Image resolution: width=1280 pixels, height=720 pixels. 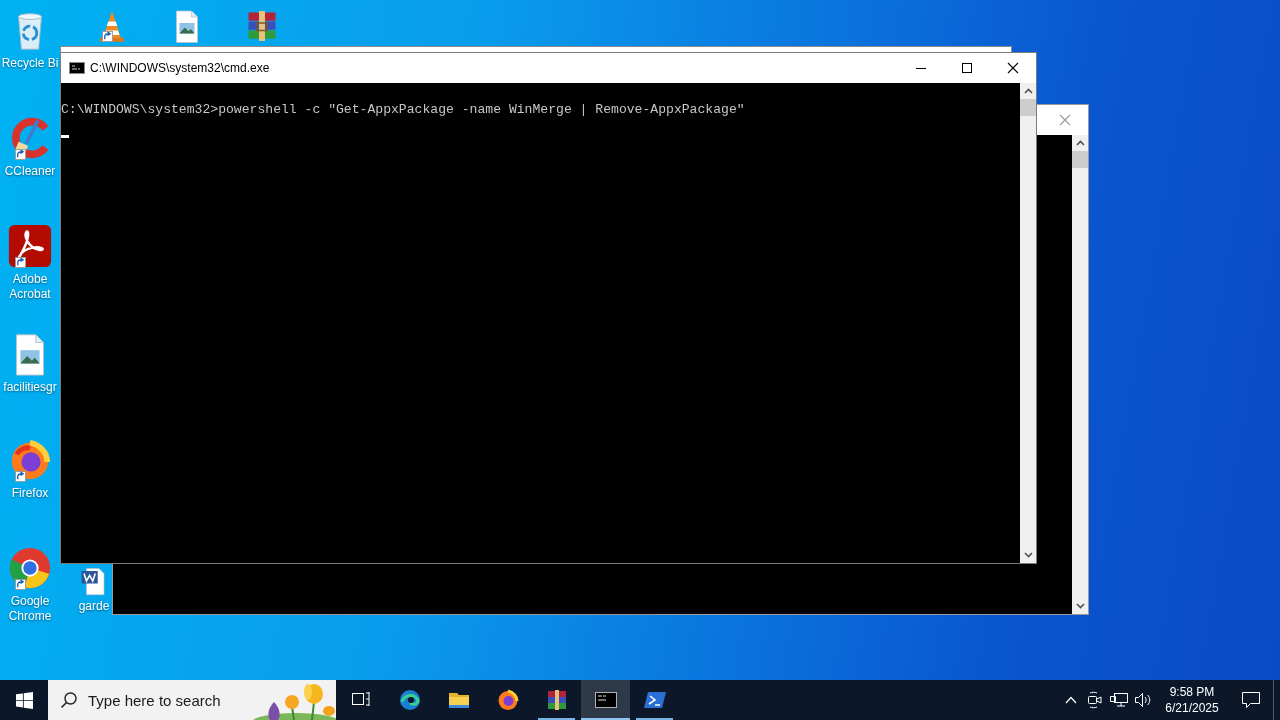 I want to click on chevron-up-icon, so click(x=1071, y=700).